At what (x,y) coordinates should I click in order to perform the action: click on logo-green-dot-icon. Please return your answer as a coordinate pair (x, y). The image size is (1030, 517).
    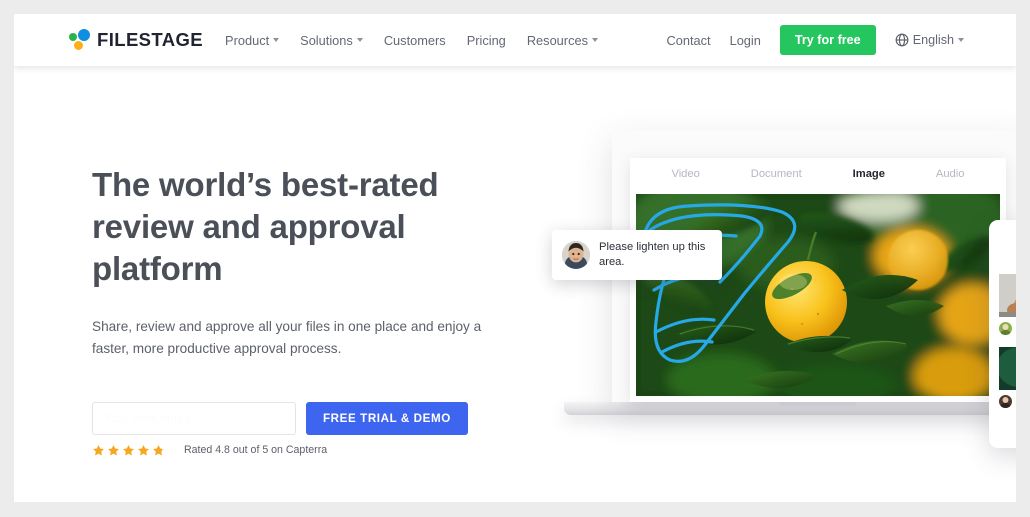
    Looking at the image, I should click on (73, 37).